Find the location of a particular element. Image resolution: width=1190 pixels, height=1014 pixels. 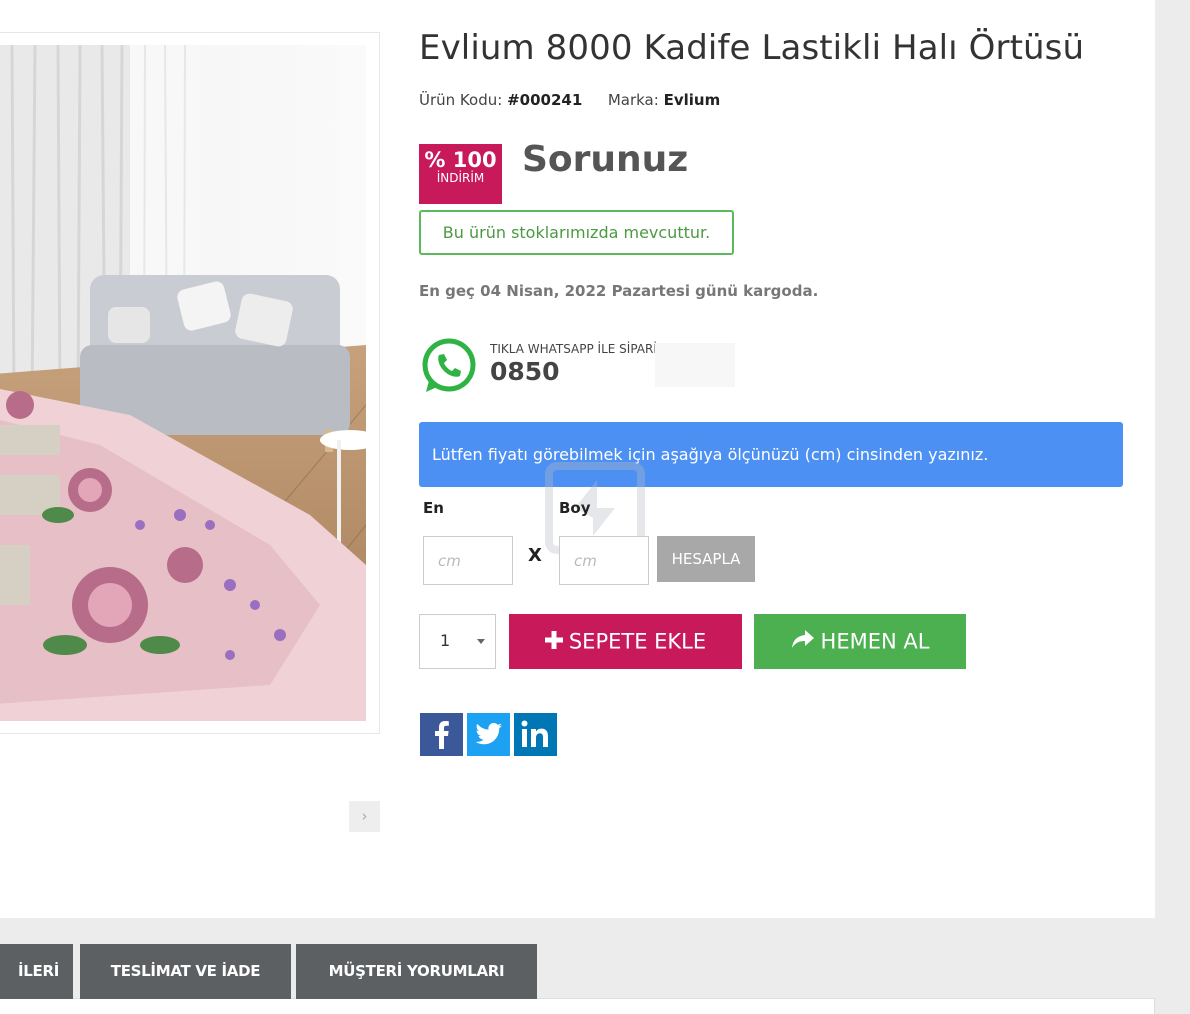

product-price: Sorunuz is located at coordinates (605, 159).